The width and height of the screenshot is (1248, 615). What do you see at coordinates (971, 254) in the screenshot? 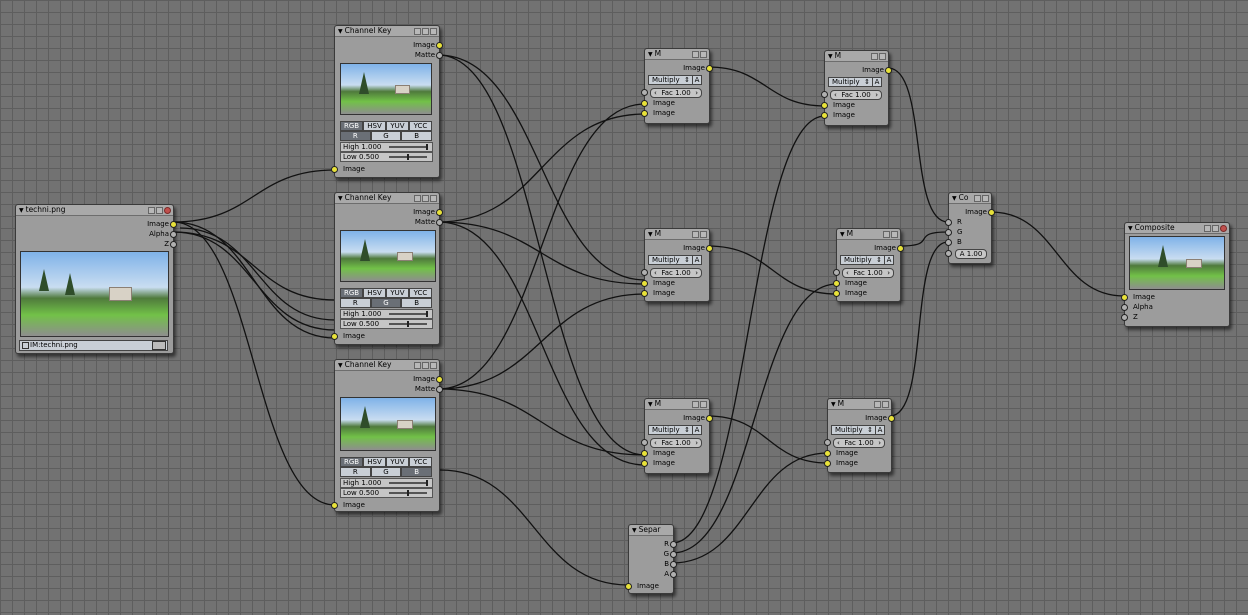
I see `alpha-value-field: A 1.00` at bounding box center [971, 254].